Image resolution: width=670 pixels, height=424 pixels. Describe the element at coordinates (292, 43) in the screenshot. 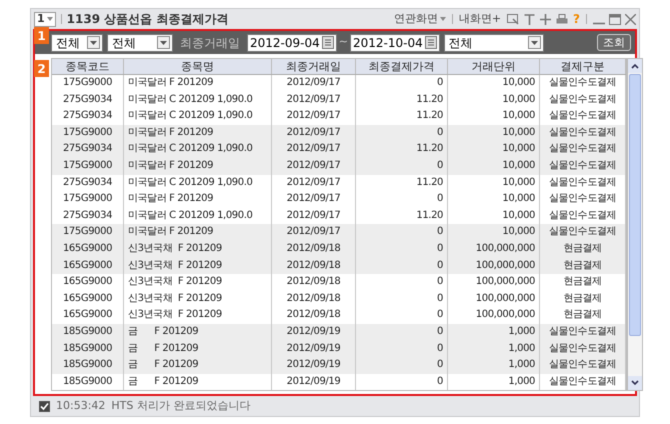

I see `date-field: 2012-09-04` at that location.